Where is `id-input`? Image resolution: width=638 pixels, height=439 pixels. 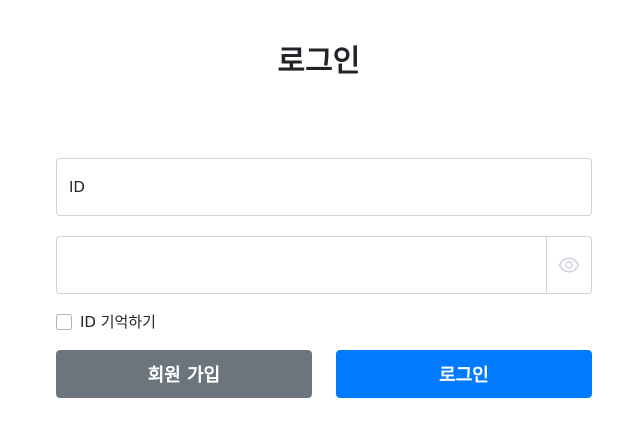
id-input is located at coordinates (324, 187).